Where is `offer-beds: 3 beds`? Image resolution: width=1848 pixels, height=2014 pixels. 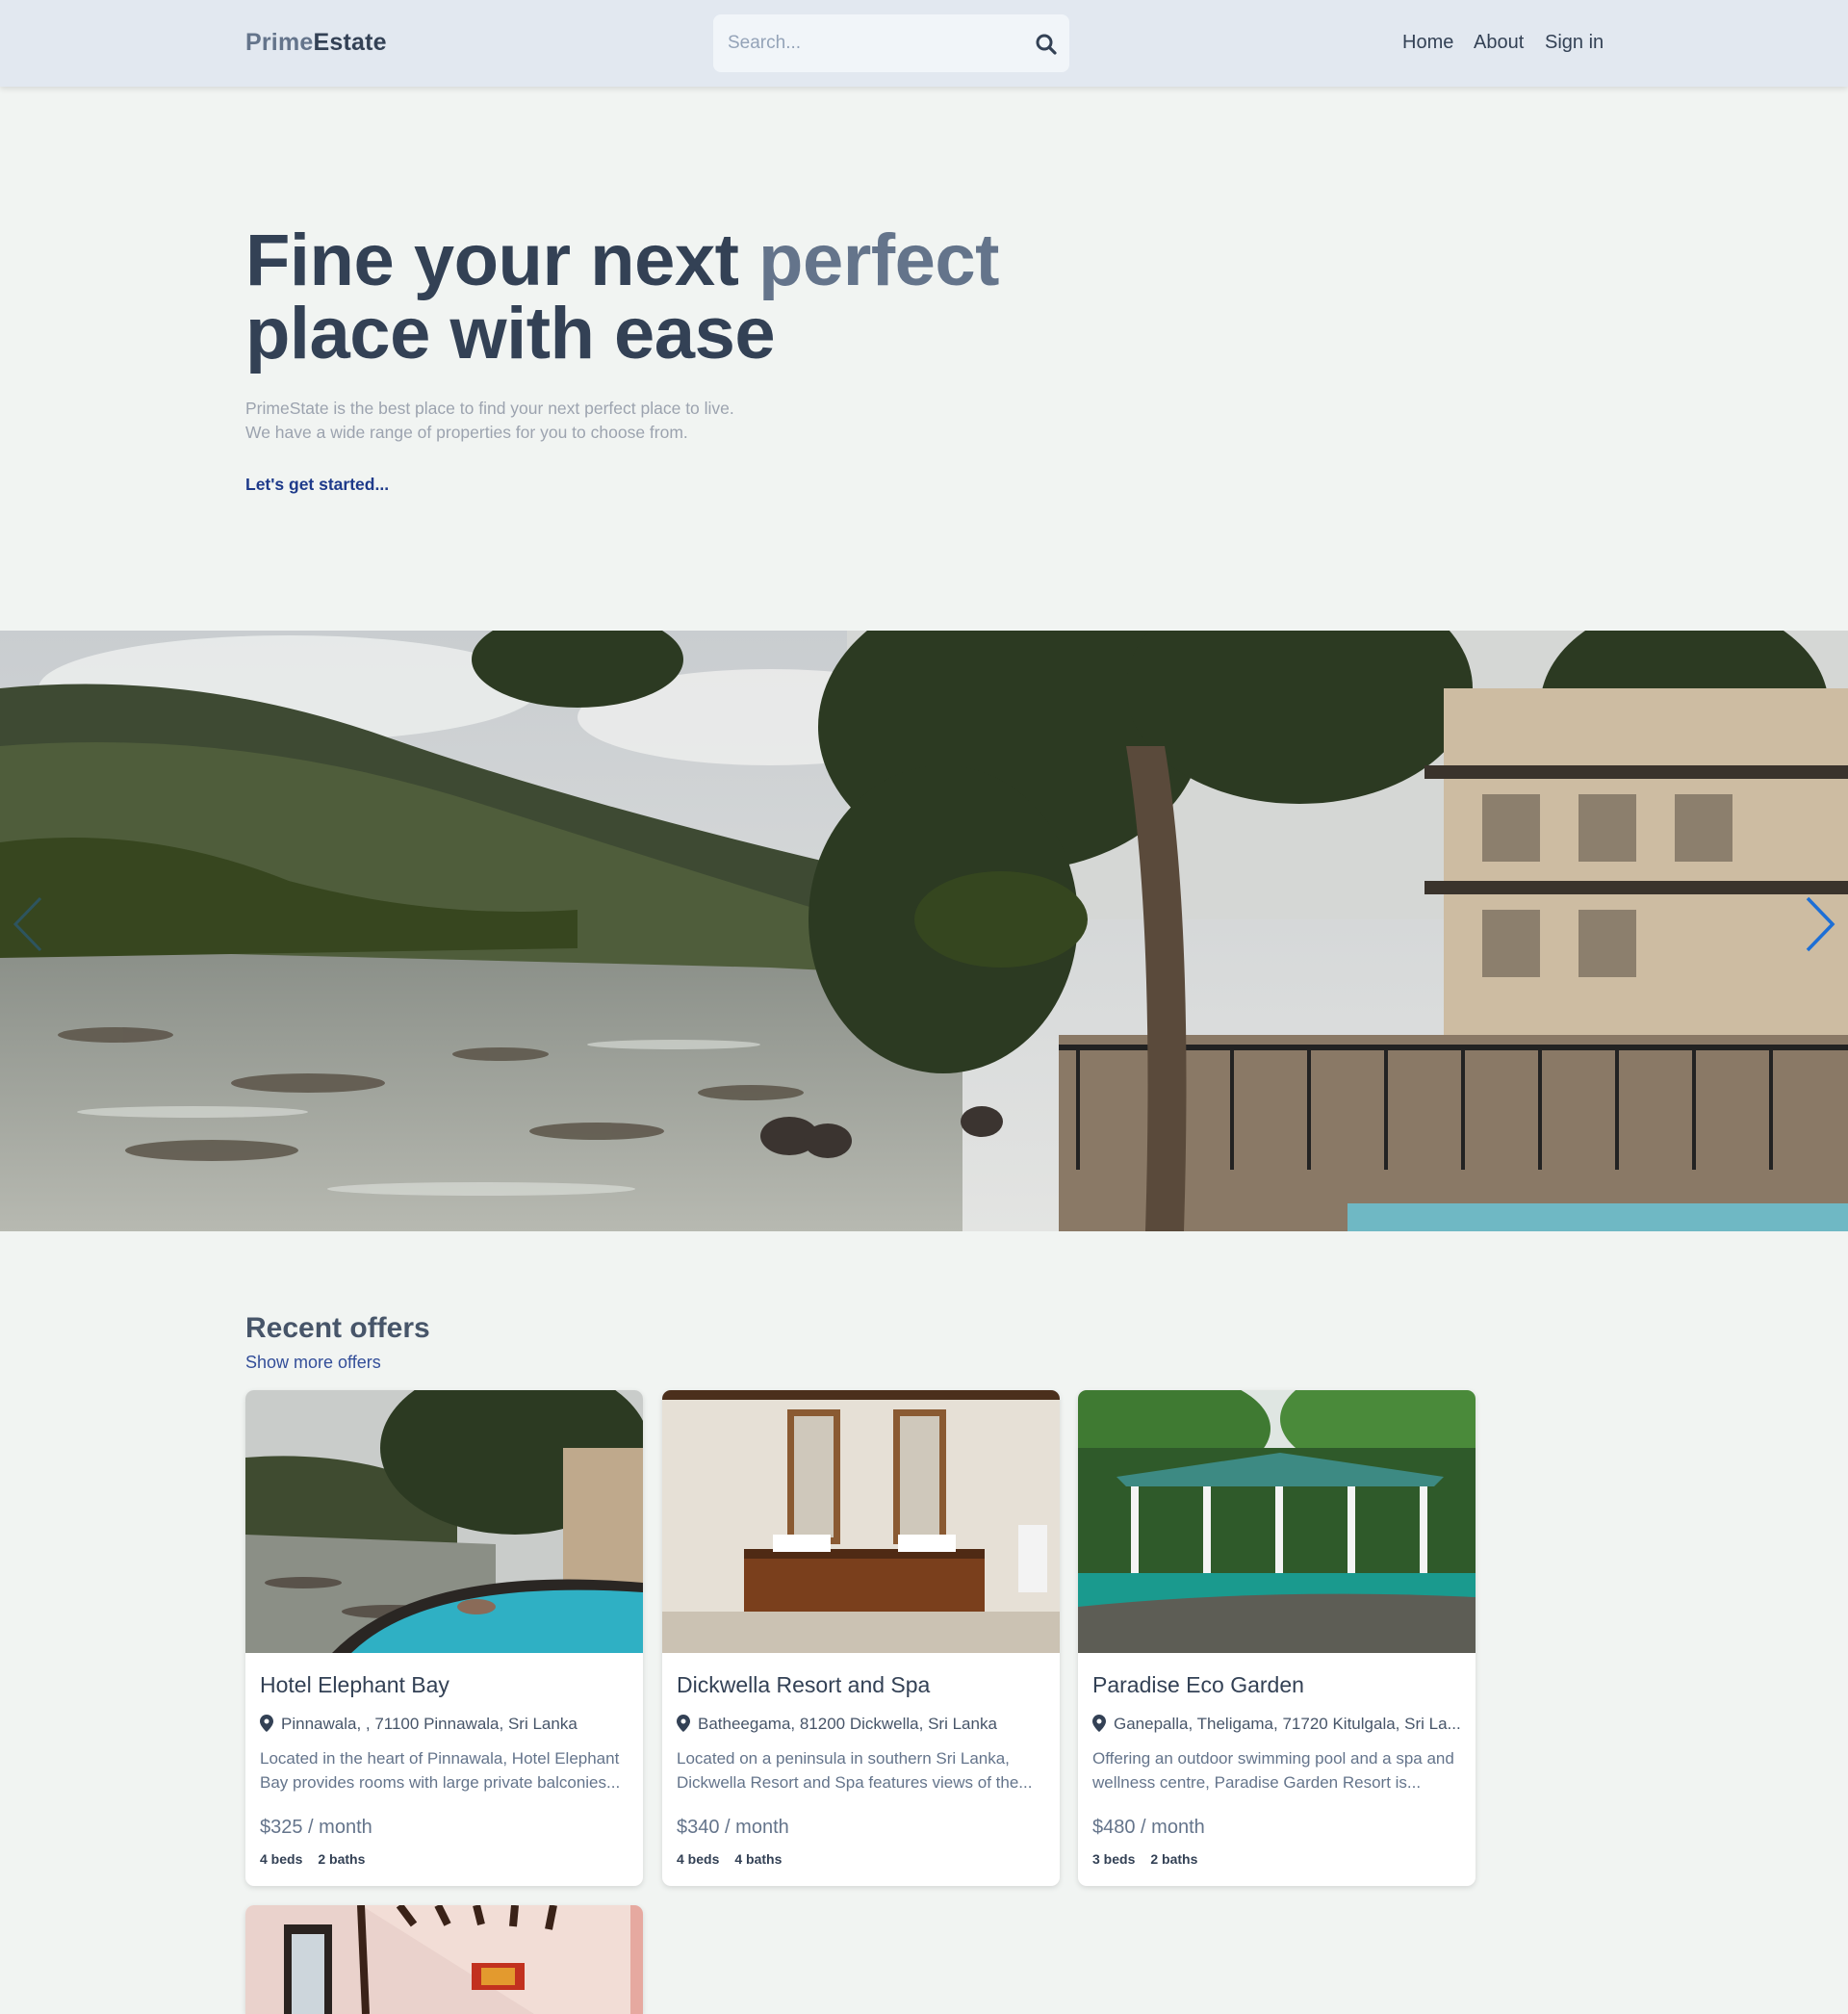 offer-beds: 3 beds is located at coordinates (1114, 1859).